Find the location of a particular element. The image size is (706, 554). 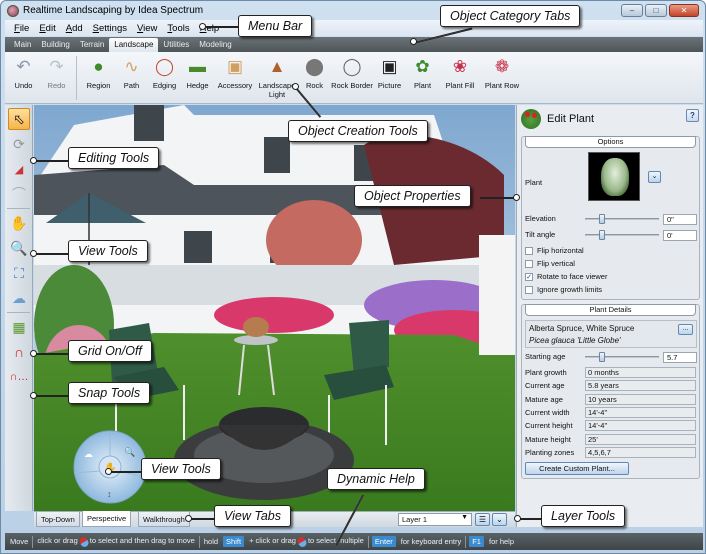

tab-main: Main is located at coordinates (22, 45).